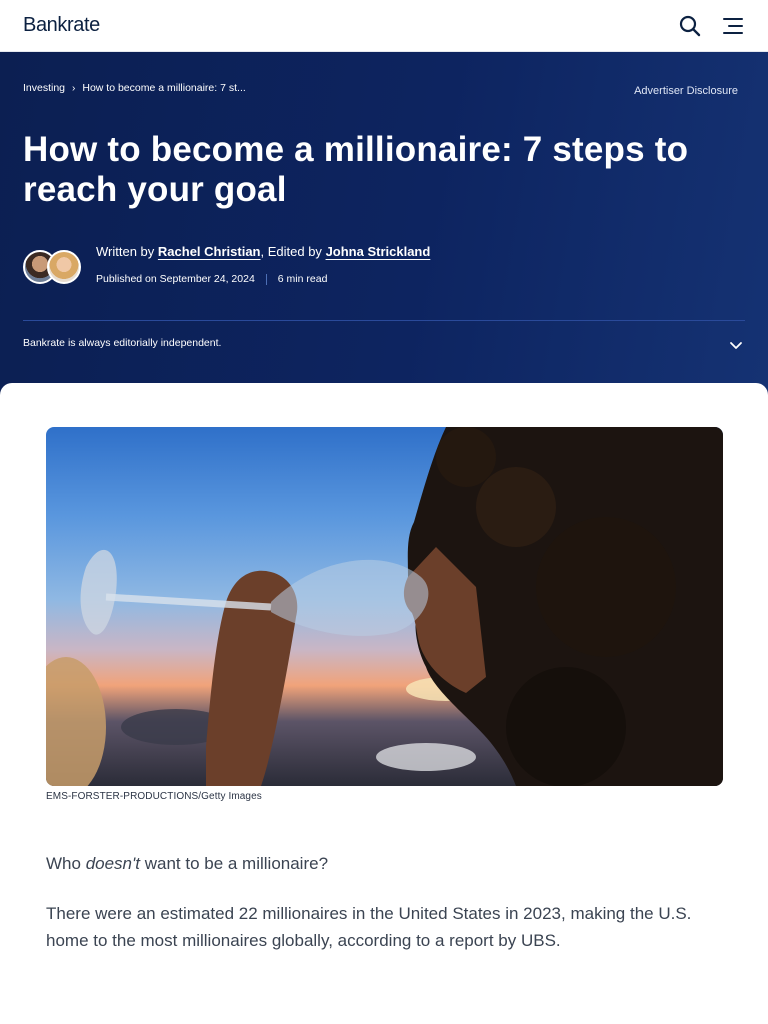 The width and height of the screenshot is (768, 1024). What do you see at coordinates (291, 251) in the screenshot?
I see `edited-by-label: , Edited by` at bounding box center [291, 251].